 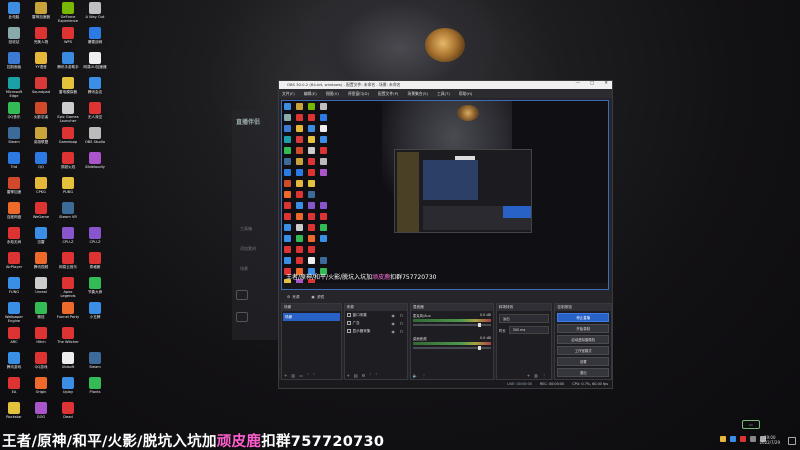 I want to click on desktop-icon: 雷电模拟器, so click(x=68, y=89).